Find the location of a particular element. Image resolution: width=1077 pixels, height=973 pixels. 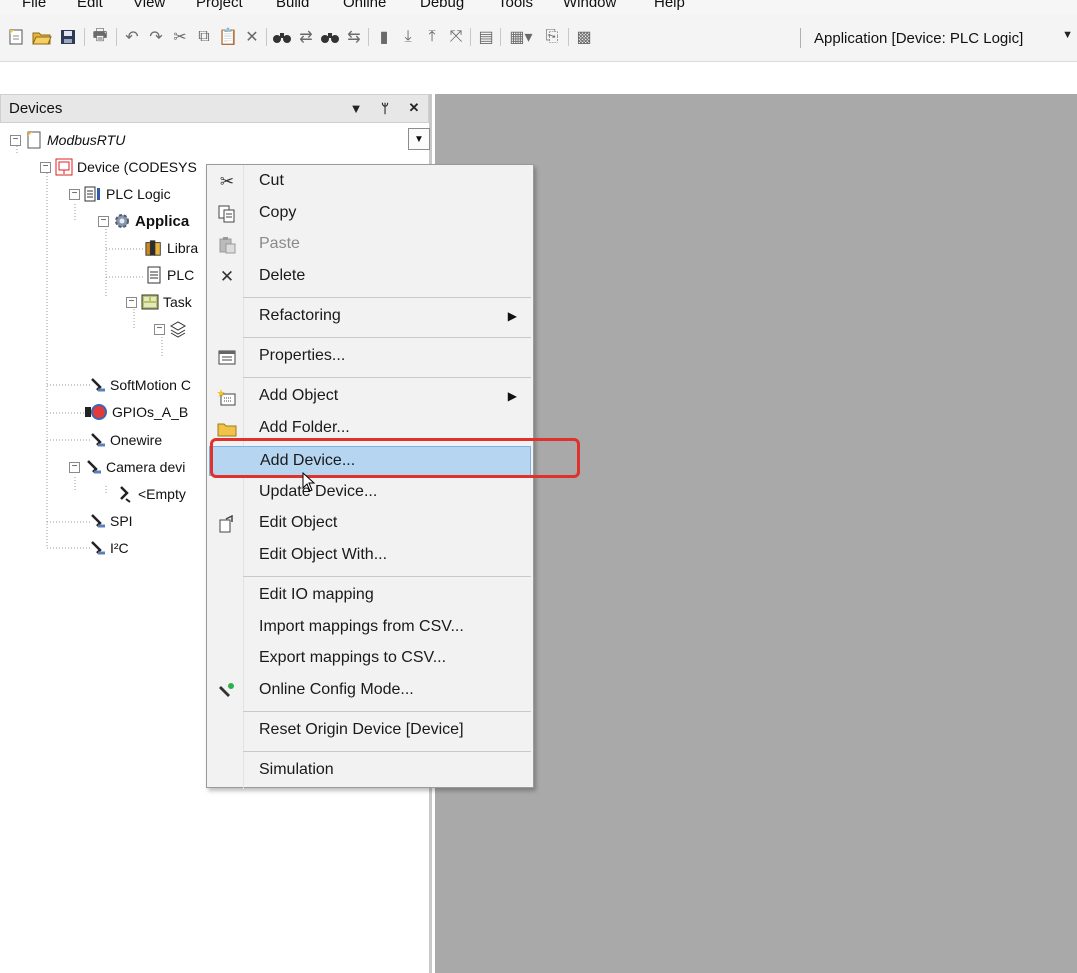

tree-node-application: − Applica is located at coordinates (143, 221).